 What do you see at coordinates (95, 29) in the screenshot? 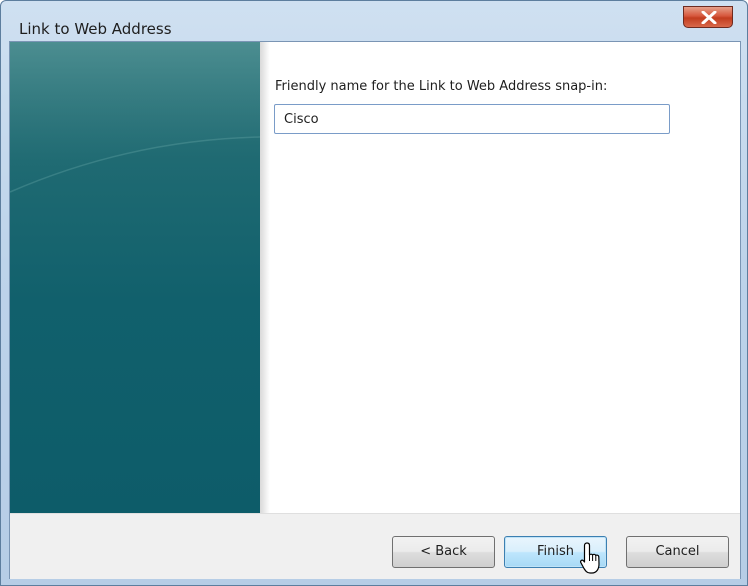
I see `window-title: Link to Web Address` at bounding box center [95, 29].